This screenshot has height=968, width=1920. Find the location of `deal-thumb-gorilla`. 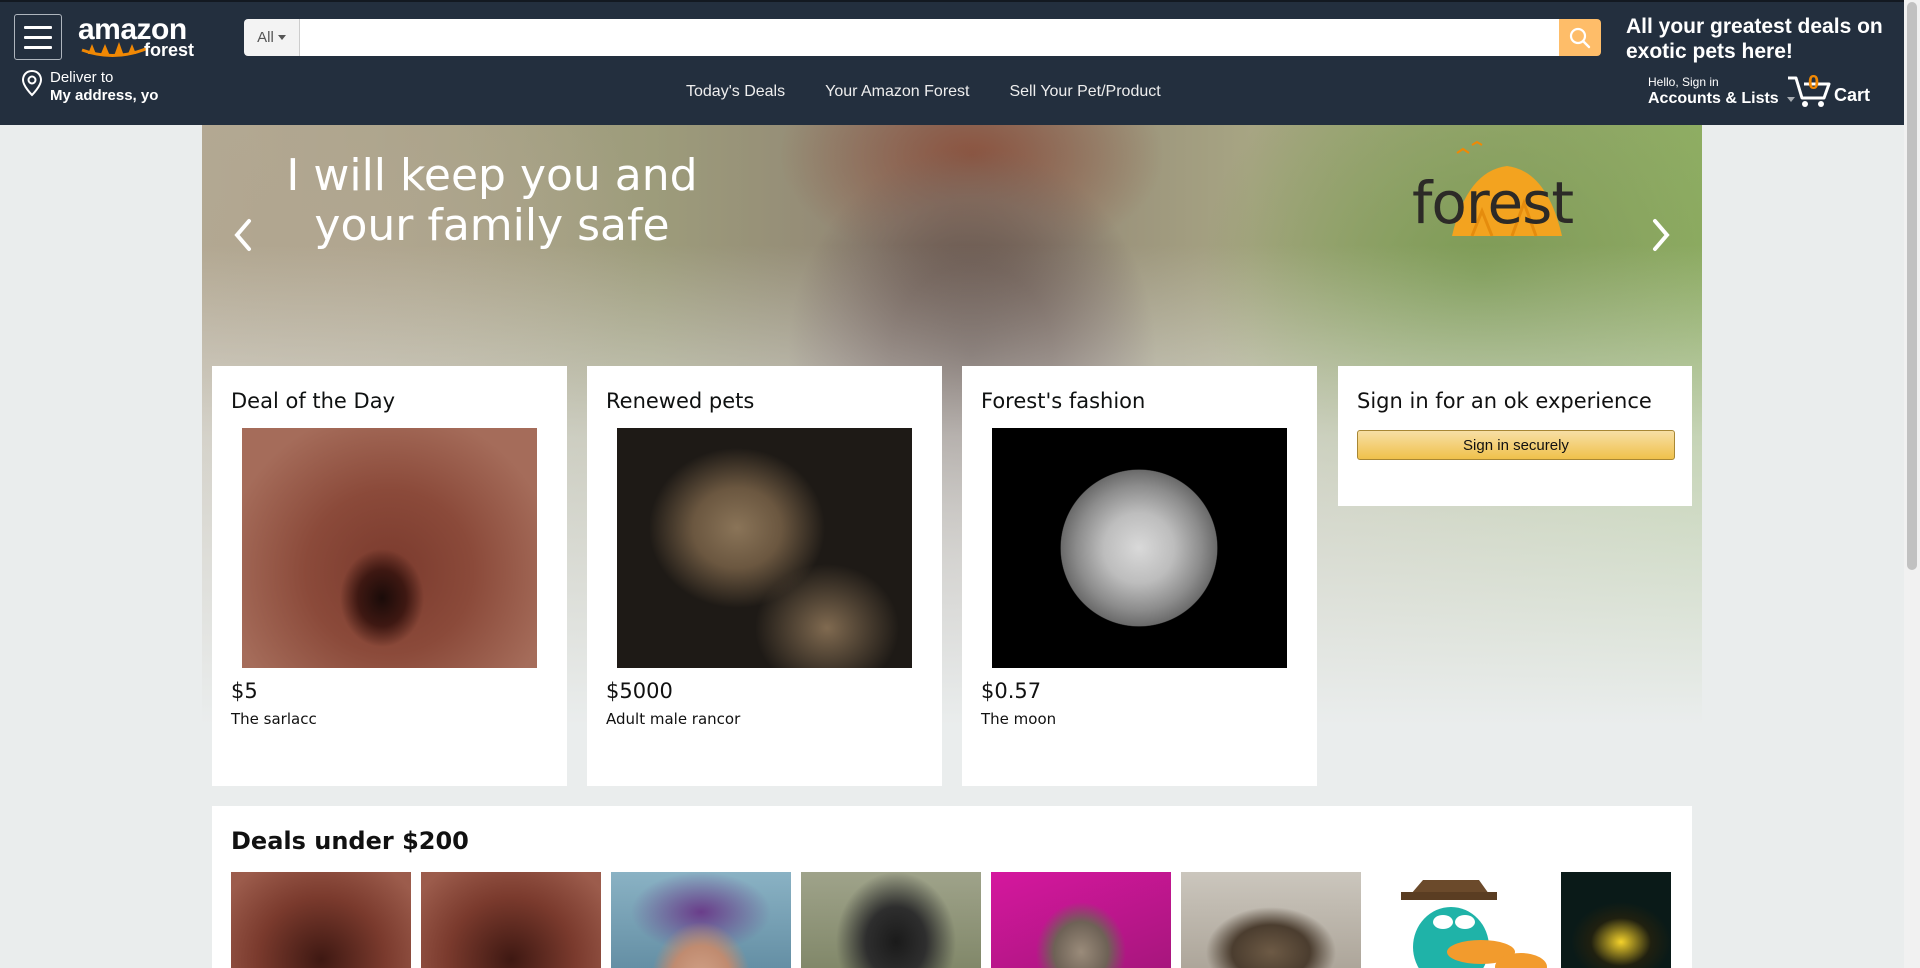

deal-thumb-gorilla is located at coordinates (891, 920).